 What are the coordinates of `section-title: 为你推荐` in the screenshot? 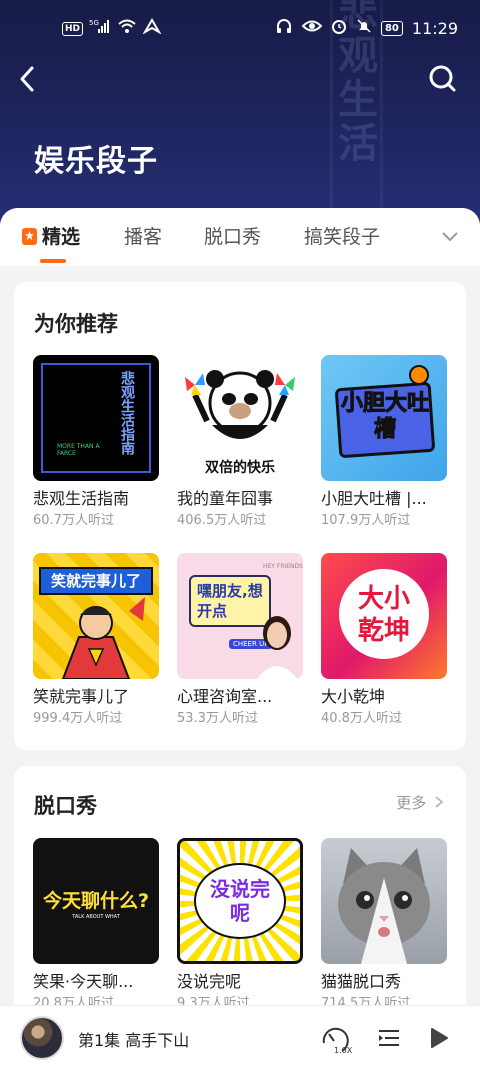 It's located at (76, 324).